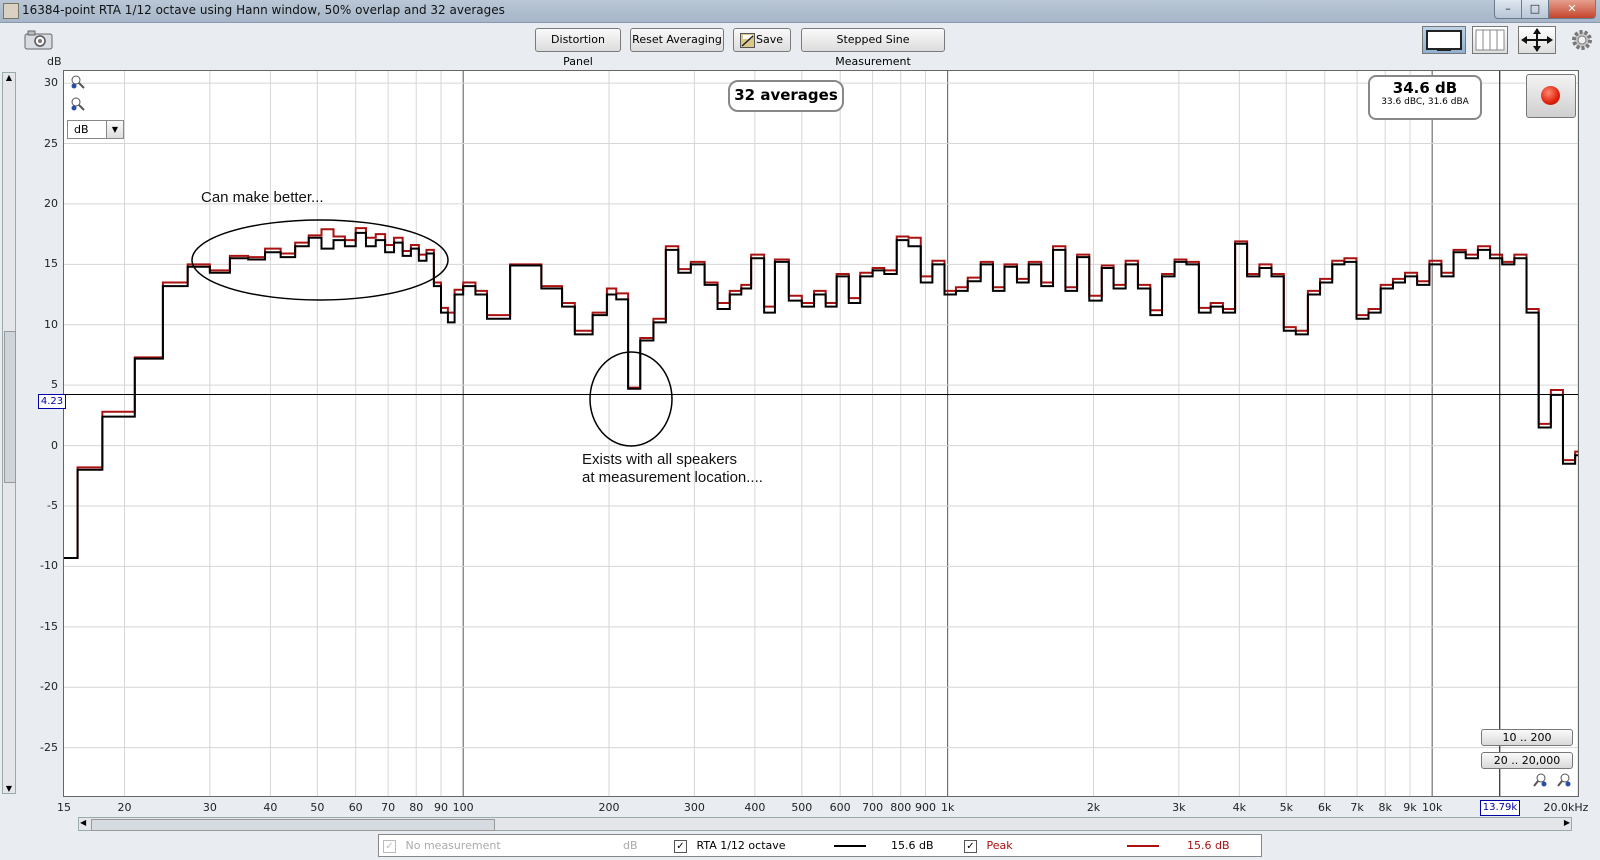  Describe the element at coordinates (9, 788) in the screenshot. I see `scroll-down-icon: ▼` at that location.